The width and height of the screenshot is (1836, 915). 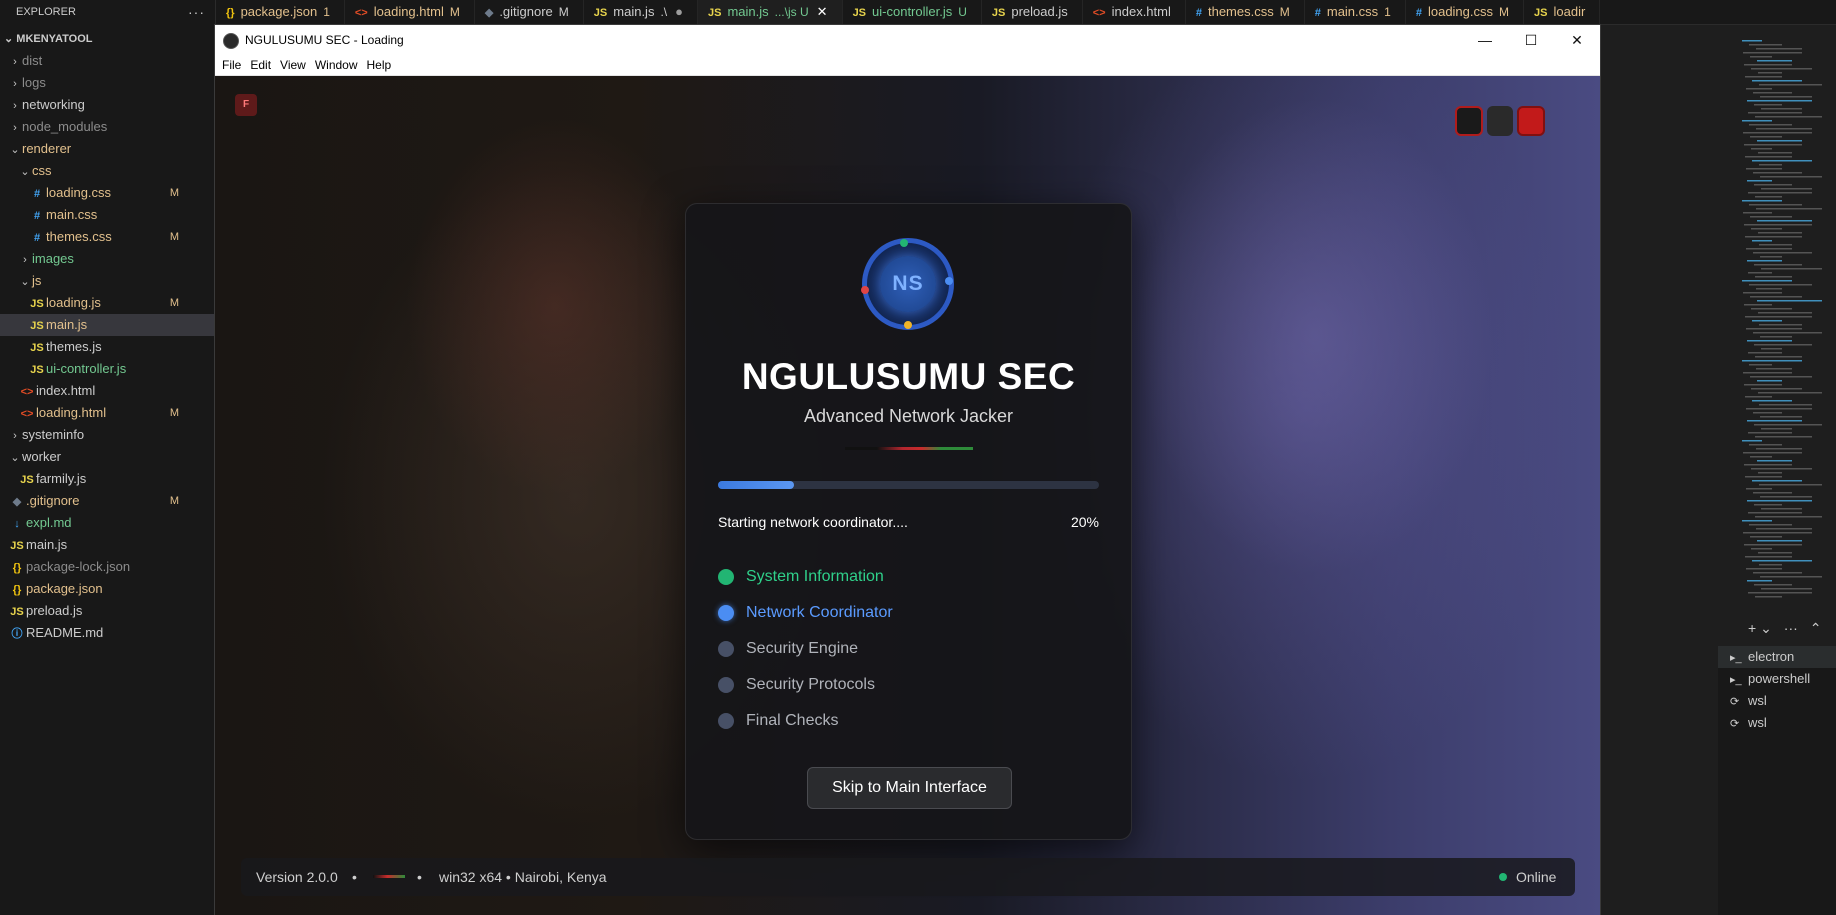 What do you see at coordinates (246, 105) in the screenshot?
I see `corner-badge: F` at bounding box center [246, 105].